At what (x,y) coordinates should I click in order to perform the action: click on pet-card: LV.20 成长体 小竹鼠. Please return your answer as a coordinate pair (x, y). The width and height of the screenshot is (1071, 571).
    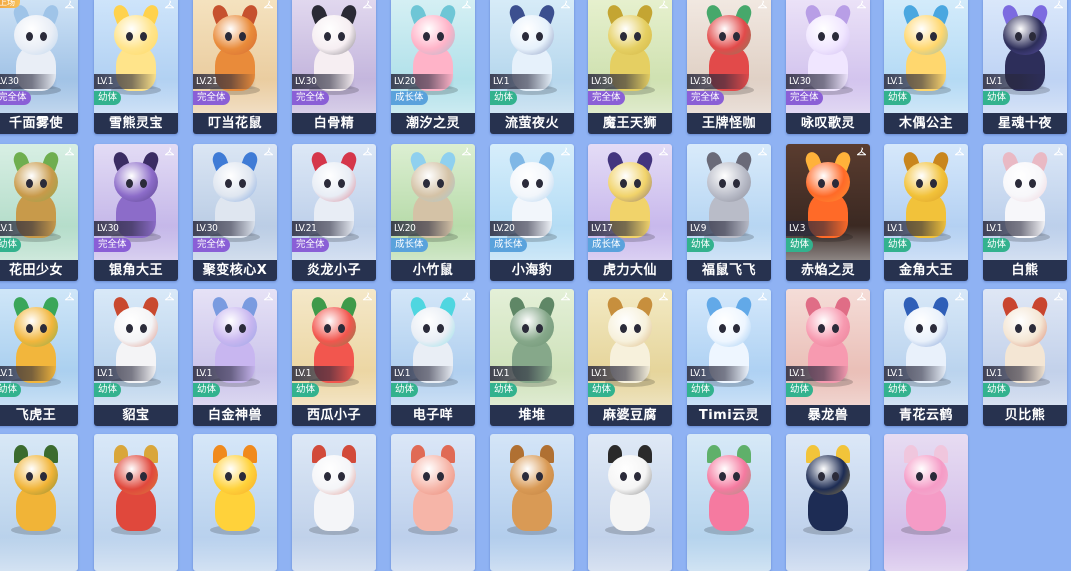
    Looking at the image, I should click on (433, 212).